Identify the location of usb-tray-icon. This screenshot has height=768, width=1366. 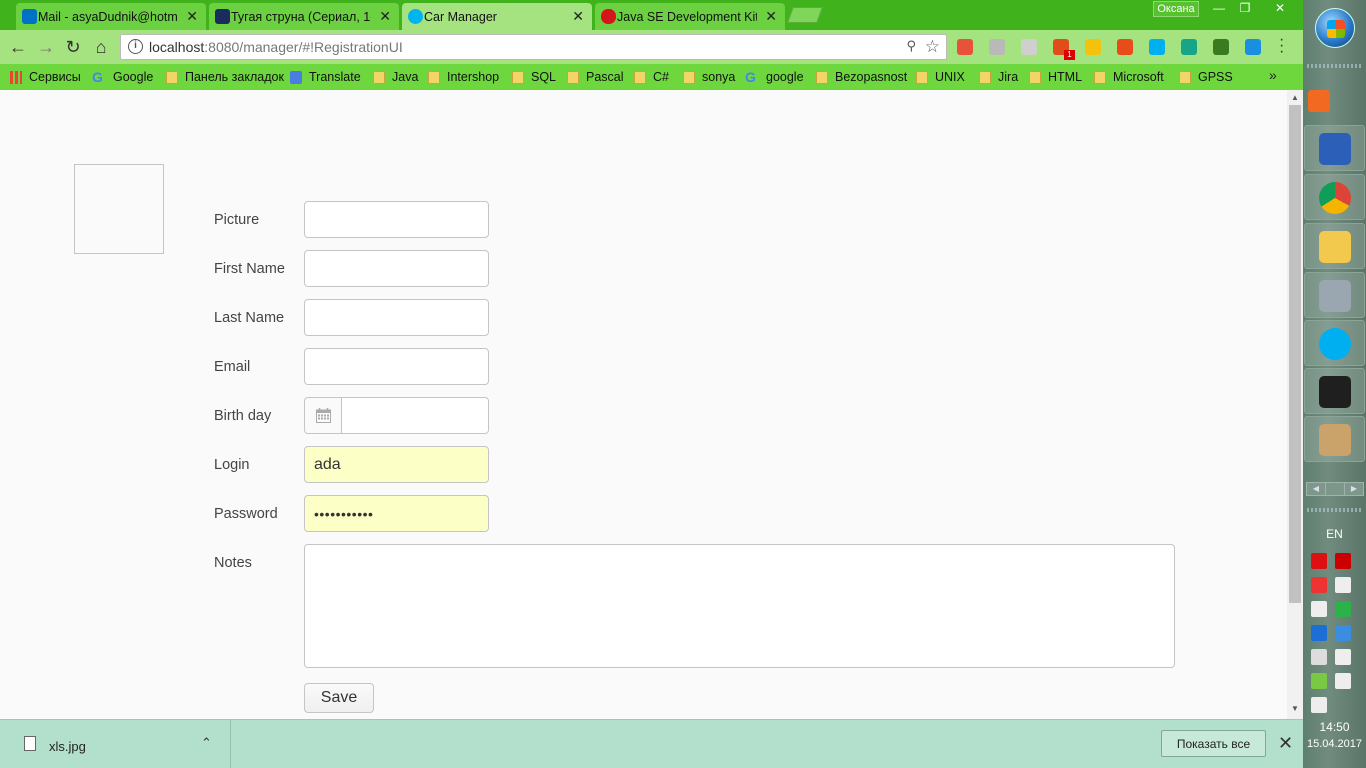
(1343, 585).